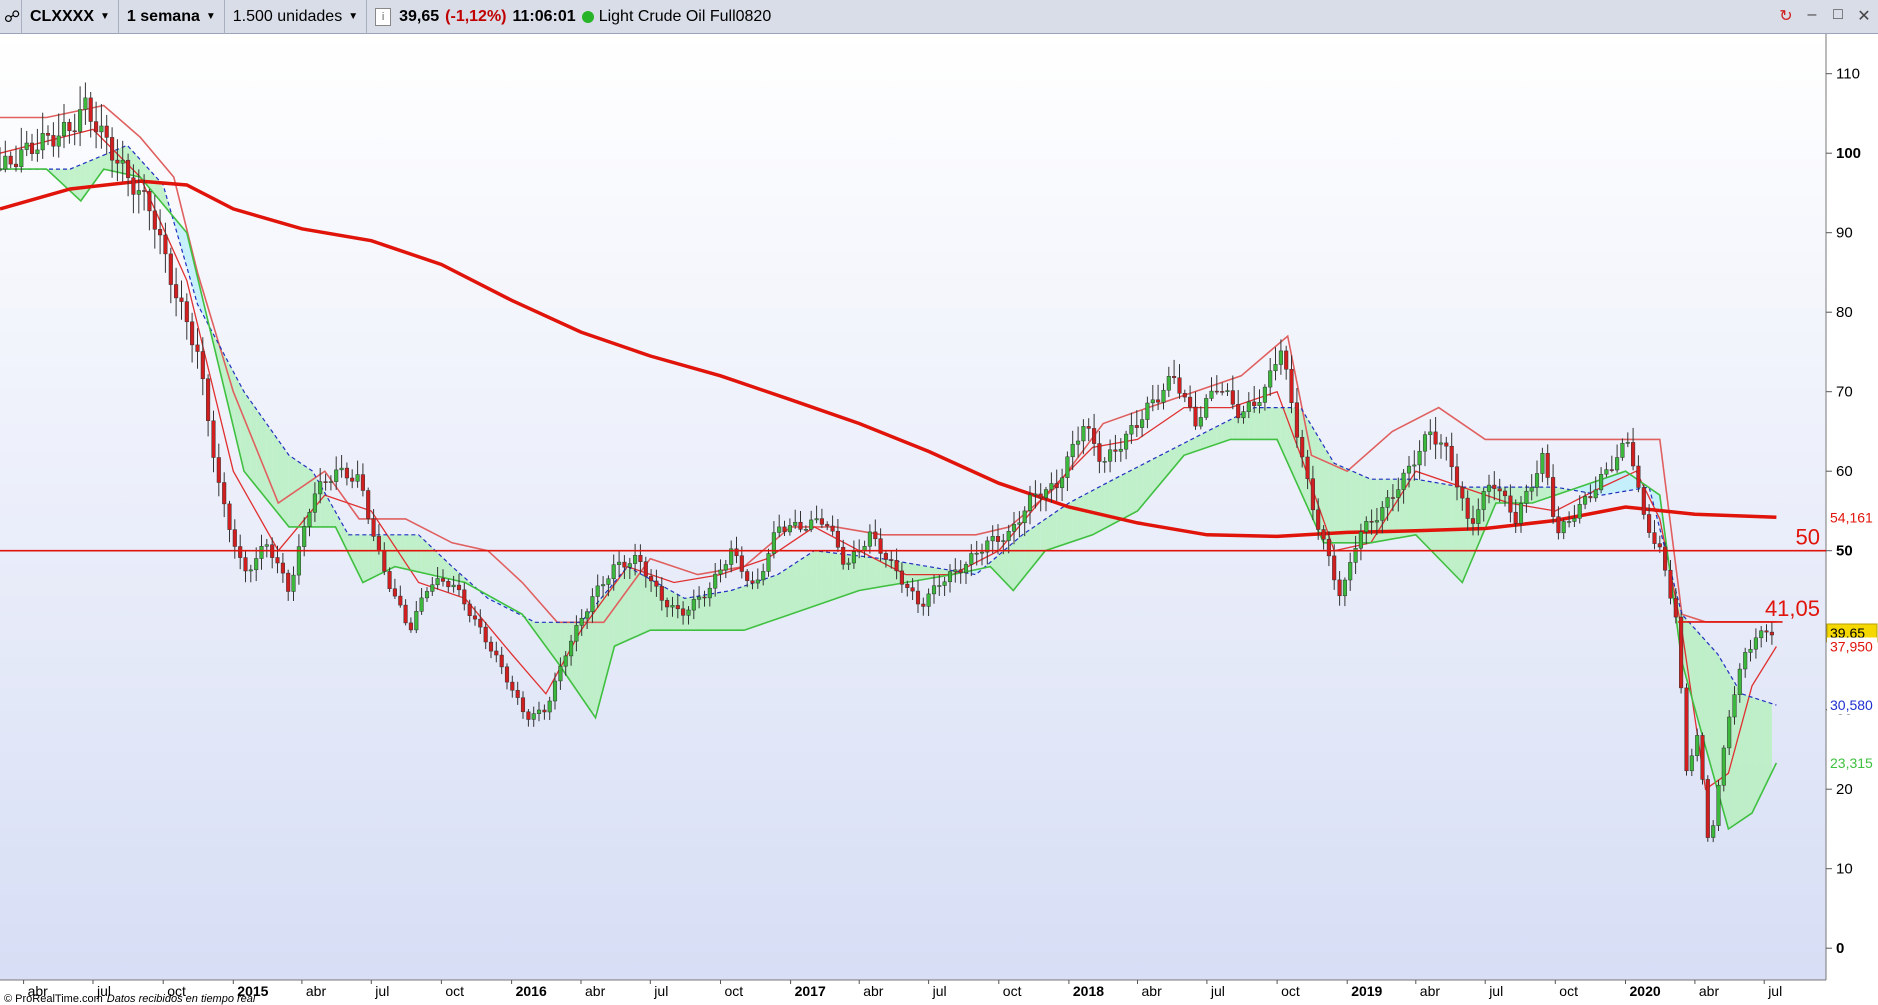 This screenshot has height=1005, width=1878. Describe the element at coordinates (1864, 16) in the screenshot. I see `close-icon: ✕` at that location.